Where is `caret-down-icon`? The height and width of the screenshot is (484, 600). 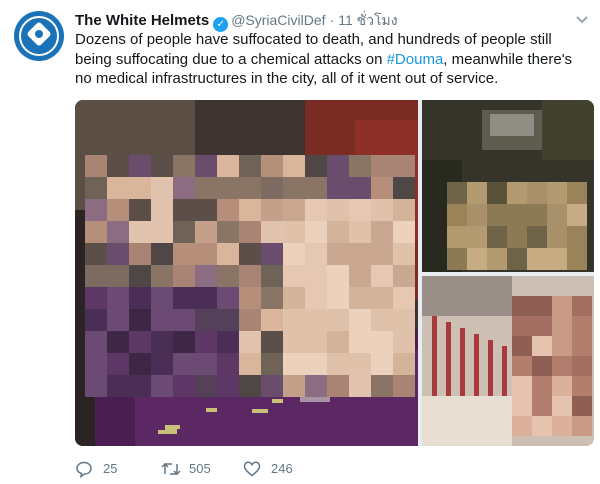
caret-down-icon is located at coordinates (582, 20).